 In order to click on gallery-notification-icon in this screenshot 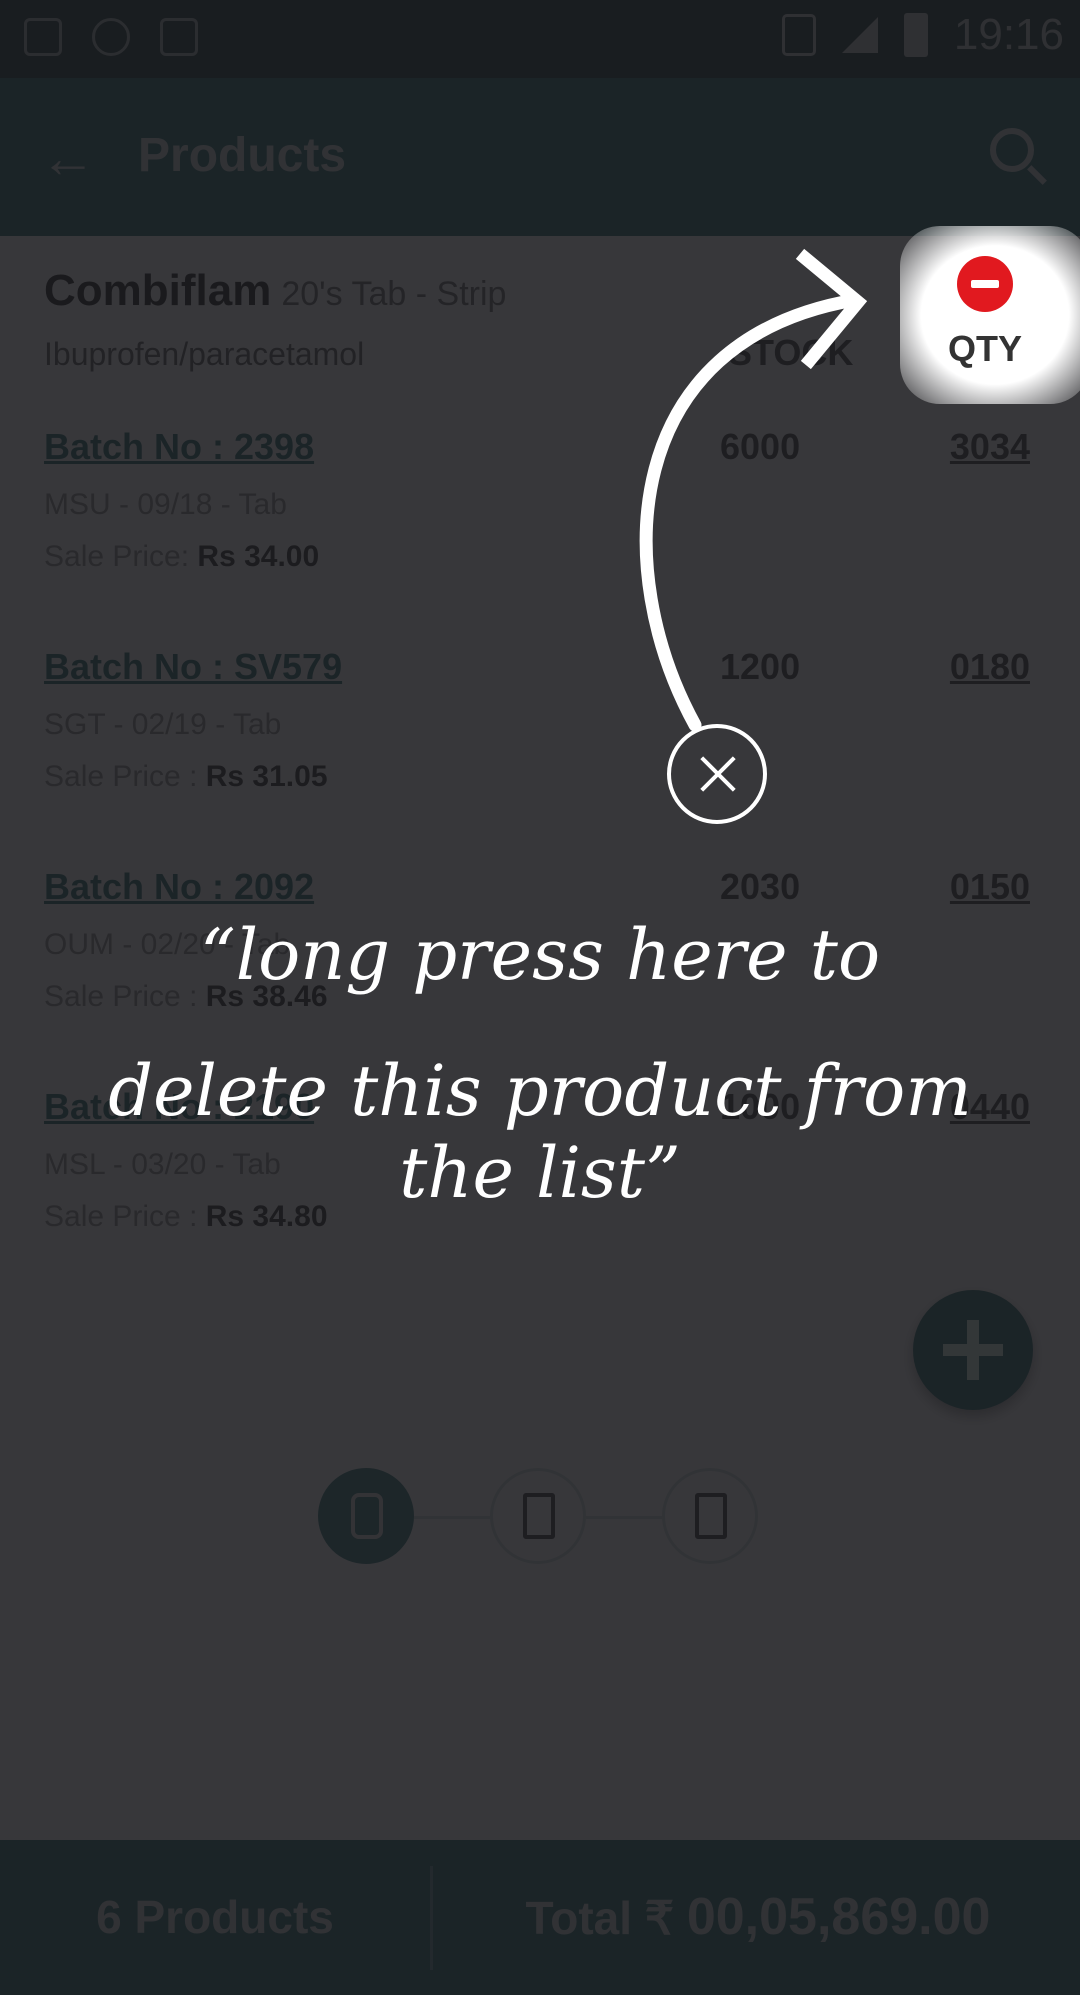, I will do `click(43, 37)`.